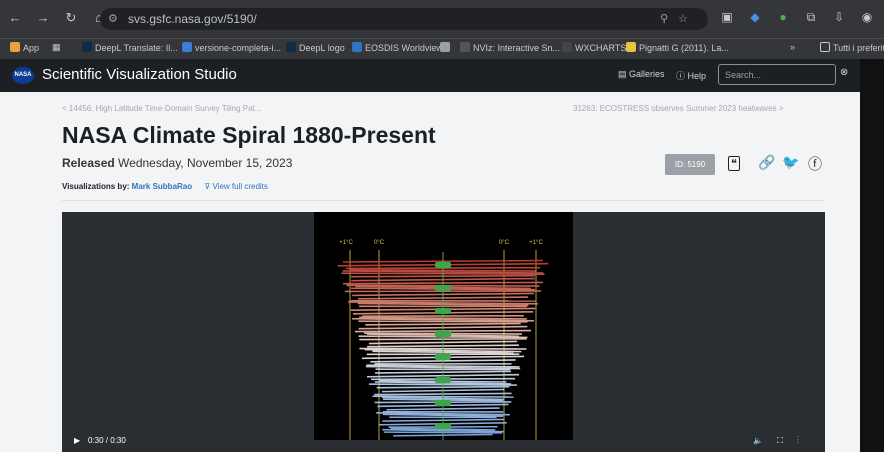  Describe the element at coordinates (404, 19) in the screenshot. I see `address-bar: ⚙ svs.gsfc.nasa.gov/5190/ ⚲☆` at that location.